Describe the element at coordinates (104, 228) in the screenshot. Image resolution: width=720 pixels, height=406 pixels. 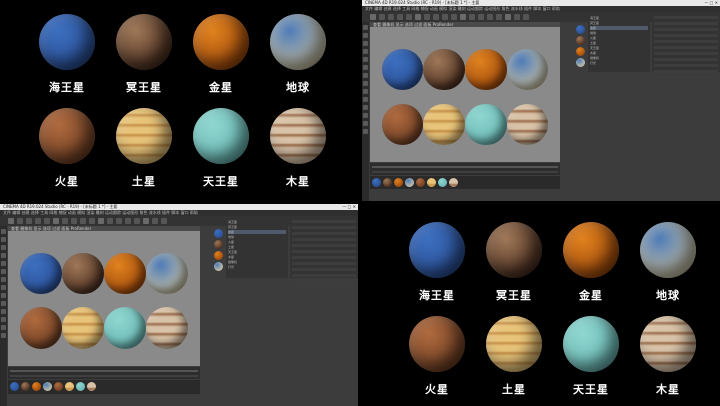
I see `viewport-menu: 查看 摄像机 显示 选项 过滤 面板 ProRender` at that location.